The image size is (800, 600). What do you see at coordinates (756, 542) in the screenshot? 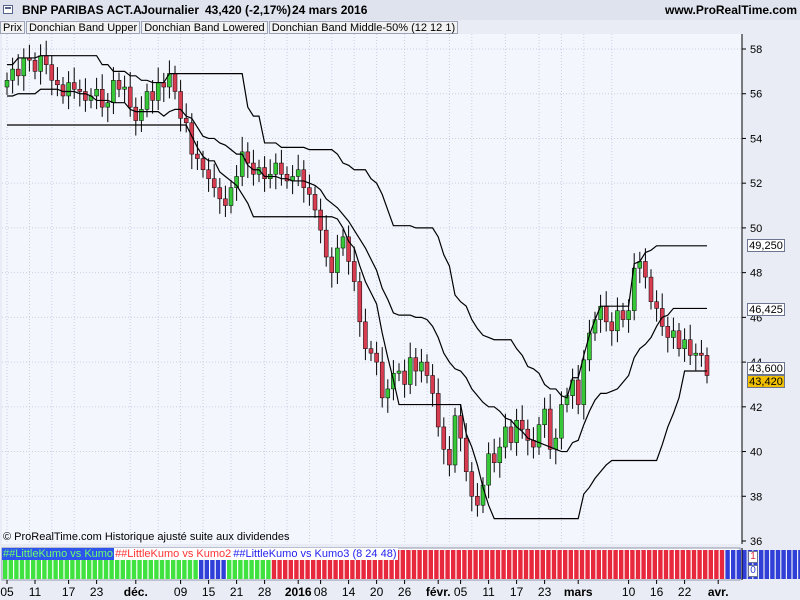
I see `y-tick-label: 36` at bounding box center [756, 542].